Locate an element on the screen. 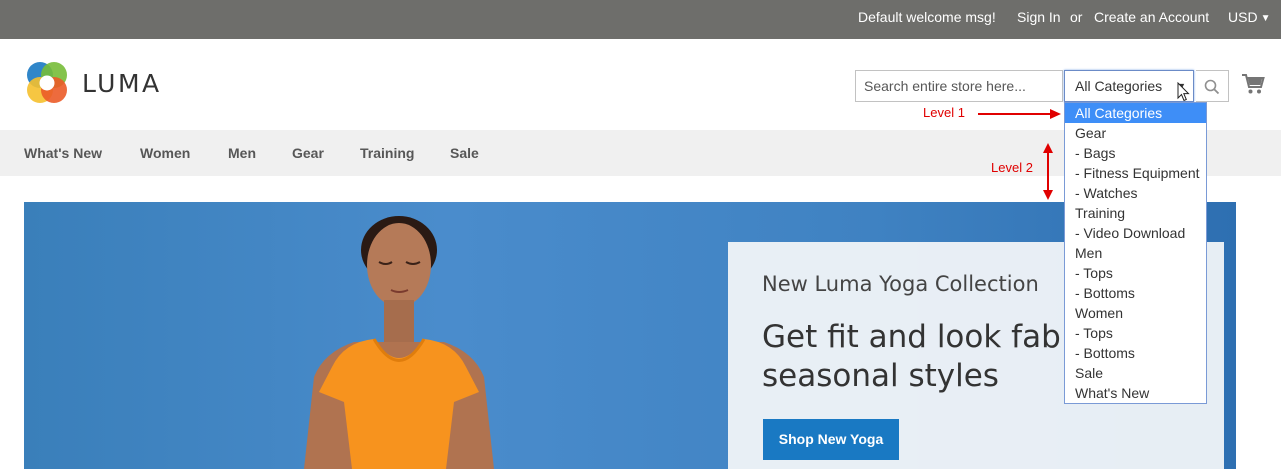  nav-item-women: Women is located at coordinates (165, 153).